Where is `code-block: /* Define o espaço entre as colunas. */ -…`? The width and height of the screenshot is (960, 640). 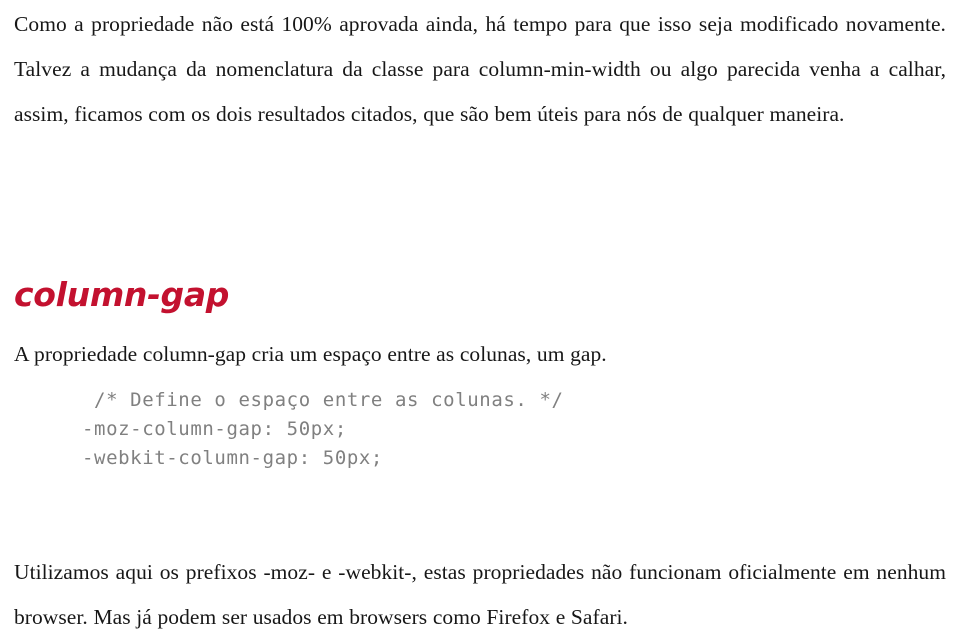 code-block: /* Define o espaço entre as colunas. */ -… is located at coordinates (323, 429).